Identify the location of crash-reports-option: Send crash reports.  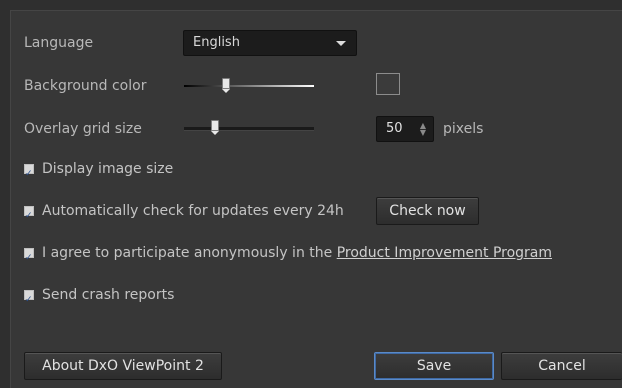
(99, 297).